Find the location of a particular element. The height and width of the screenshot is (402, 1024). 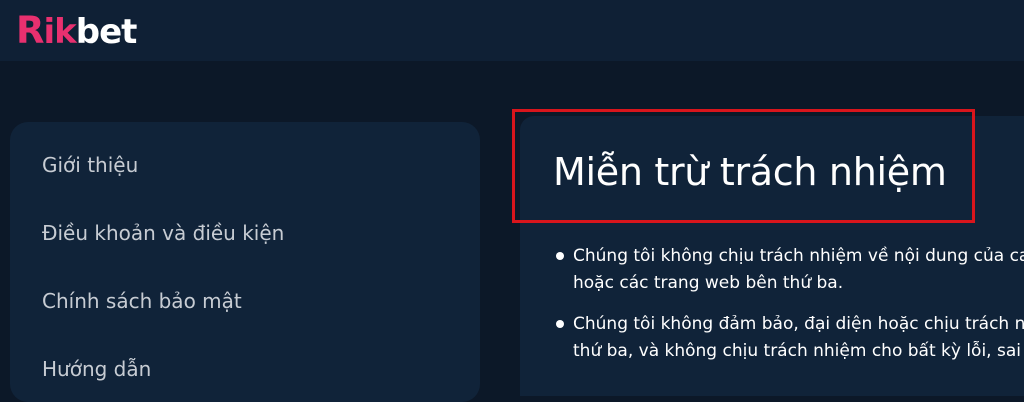

logo-letters-bet: bet is located at coordinates (106, 32).